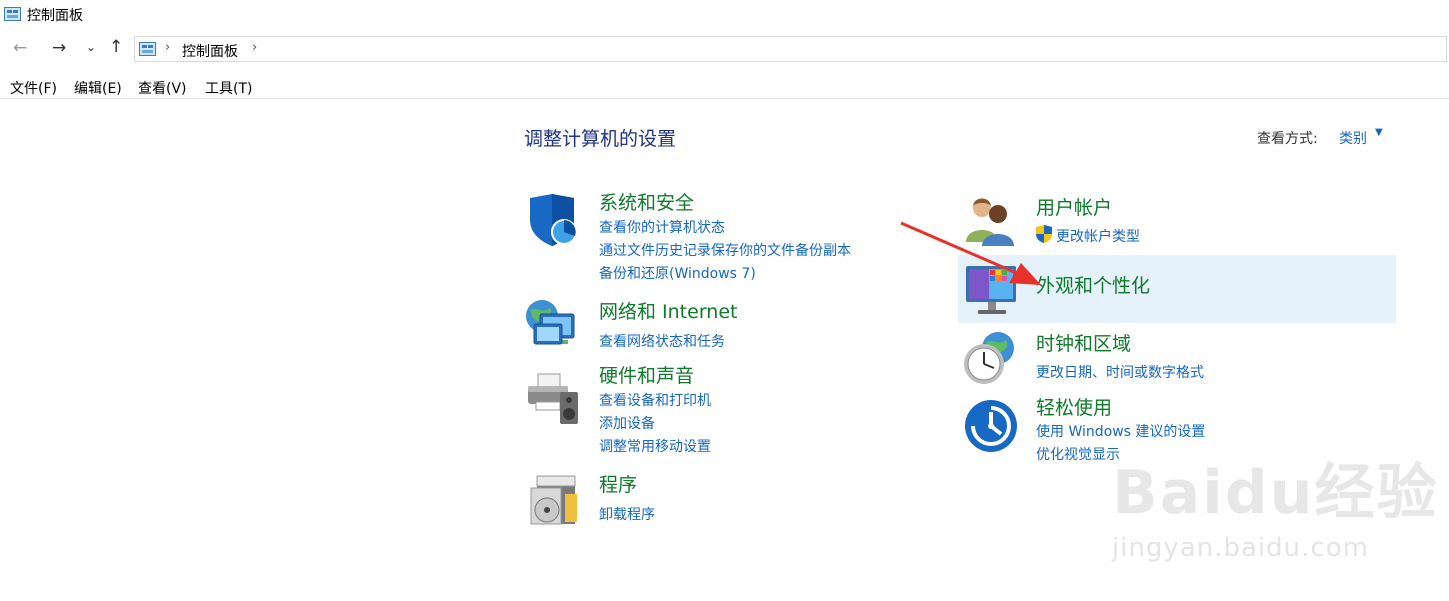 This screenshot has width=1449, height=601. Describe the element at coordinates (1074, 206) in the screenshot. I see `category-user-accounts: 用户帐户` at that location.